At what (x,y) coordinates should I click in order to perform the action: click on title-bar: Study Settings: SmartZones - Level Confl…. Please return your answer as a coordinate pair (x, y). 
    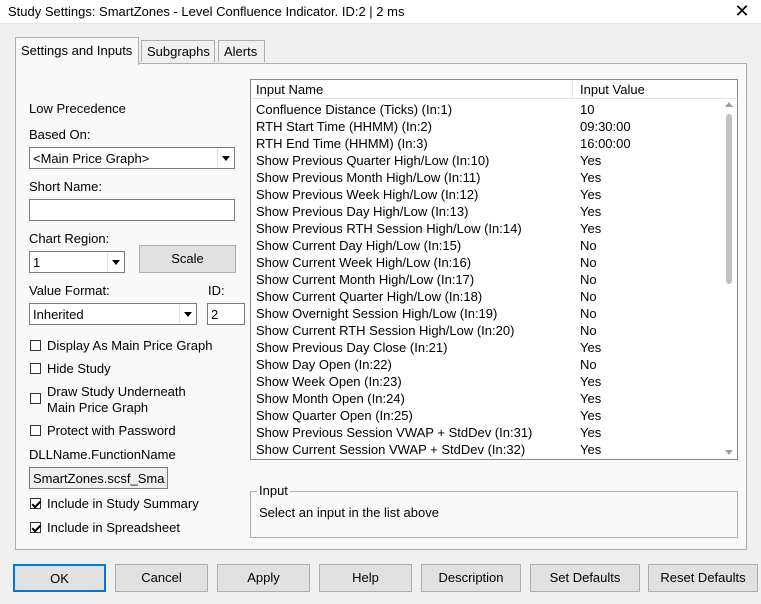
    Looking at the image, I should click on (380, 12).